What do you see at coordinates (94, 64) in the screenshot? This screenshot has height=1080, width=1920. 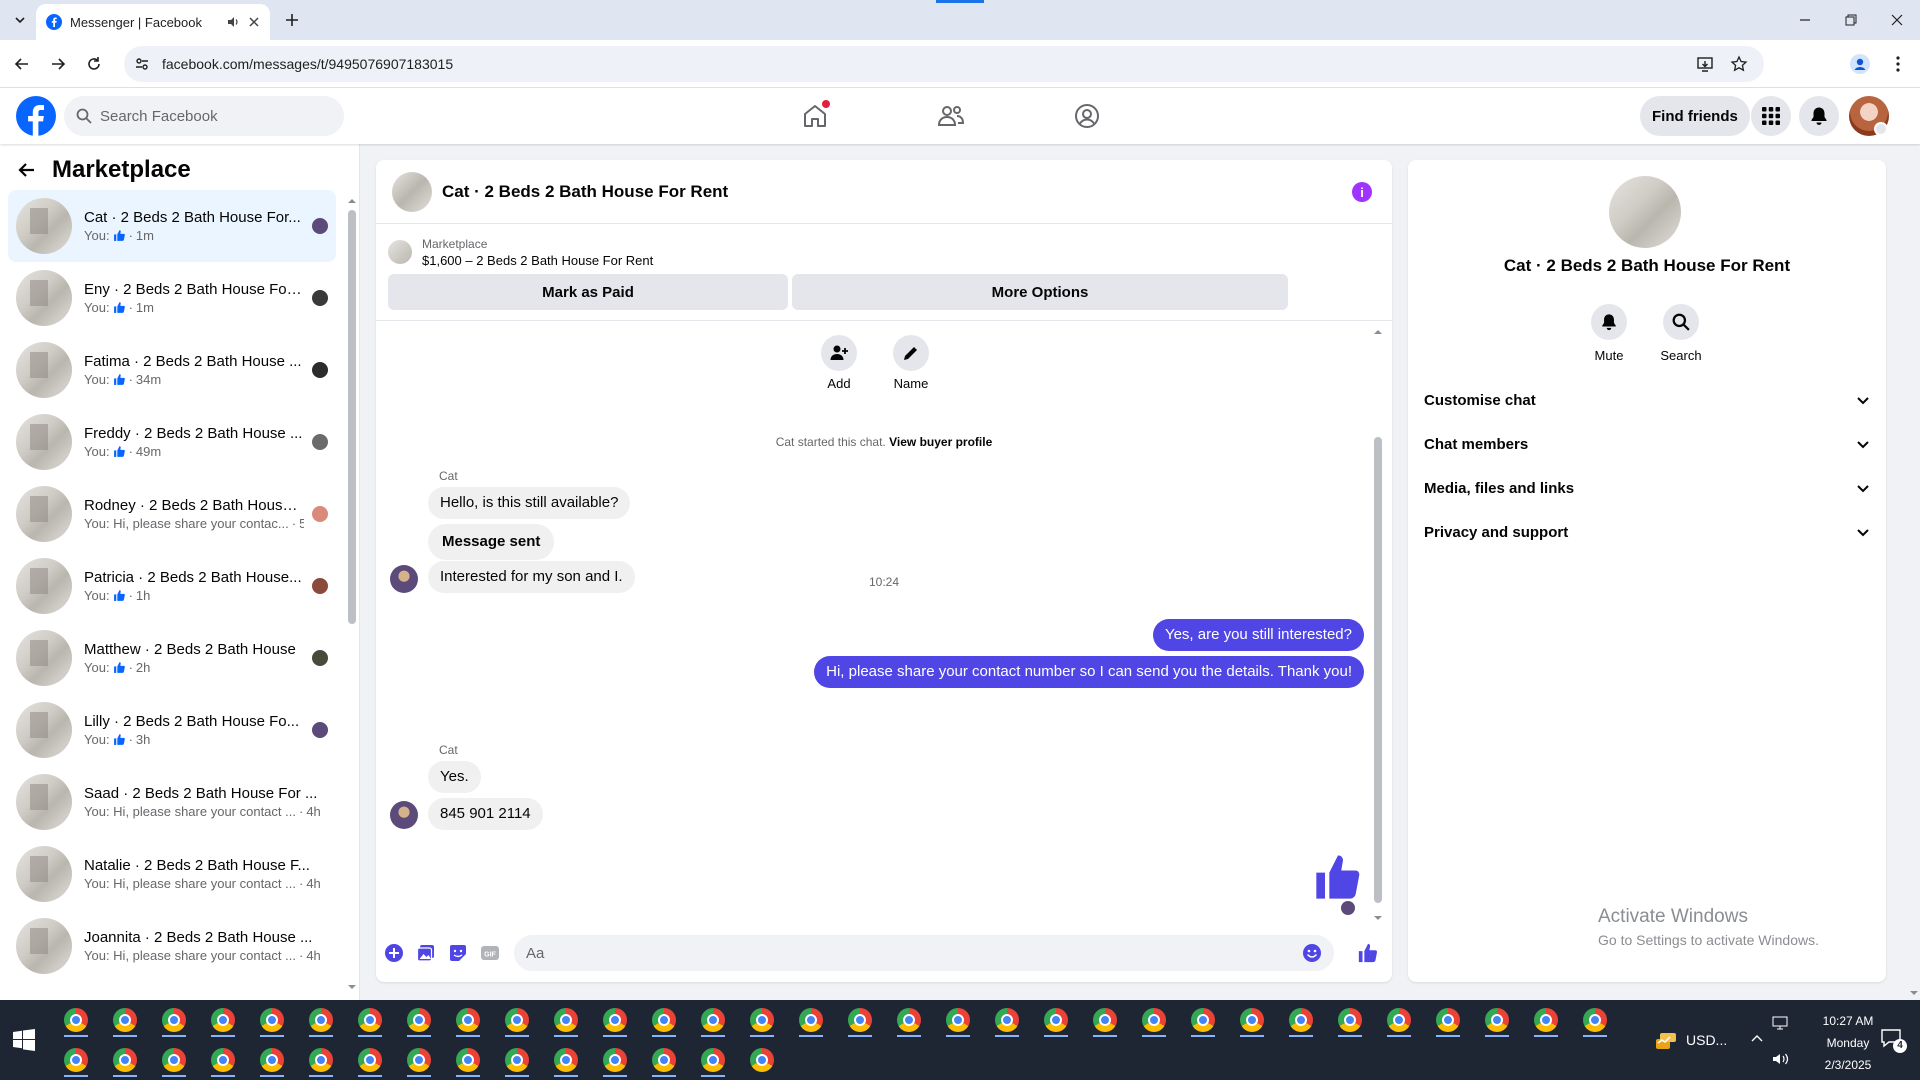 I see `reload-button` at bounding box center [94, 64].